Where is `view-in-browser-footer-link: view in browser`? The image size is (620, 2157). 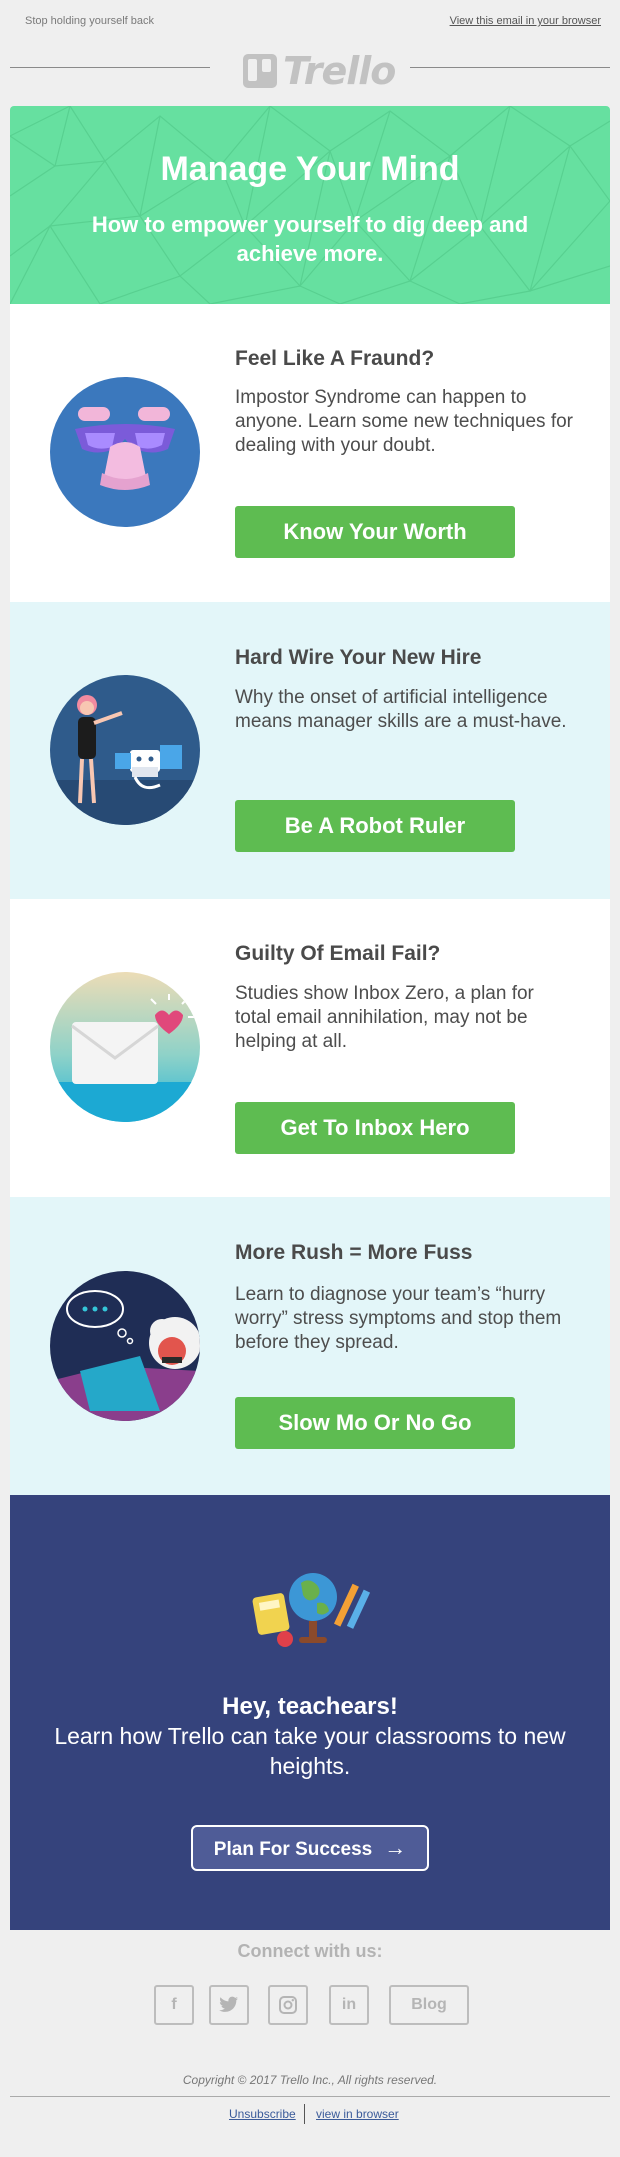
view-in-browser-footer-link: view in browser is located at coordinates (357, 2114).